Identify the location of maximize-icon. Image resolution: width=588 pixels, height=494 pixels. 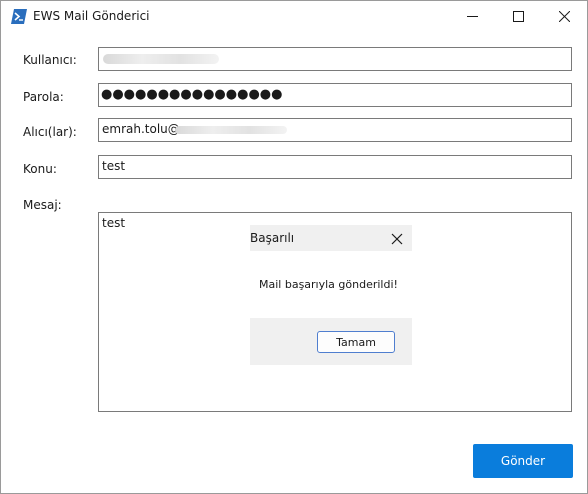
(518, 16).